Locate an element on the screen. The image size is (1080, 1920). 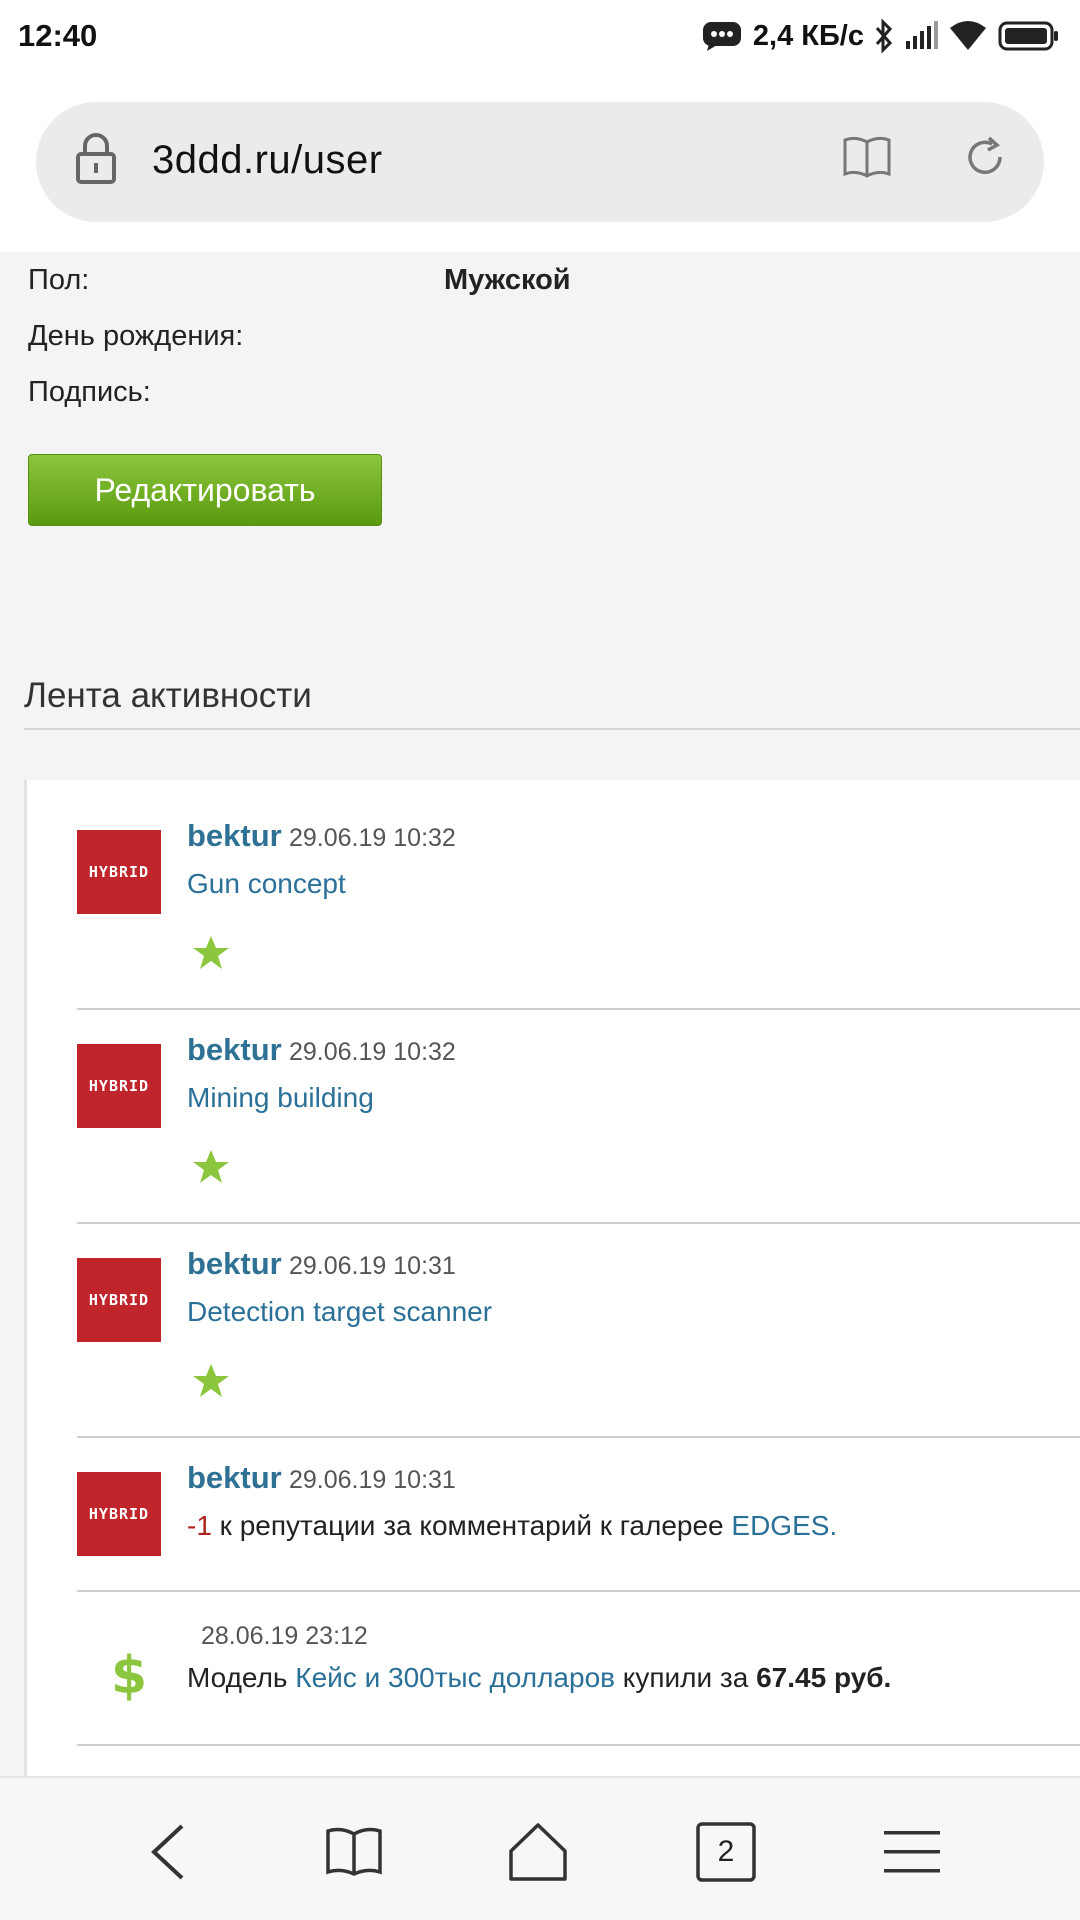
bluetooth-icon is located at coordinates (884, 36).